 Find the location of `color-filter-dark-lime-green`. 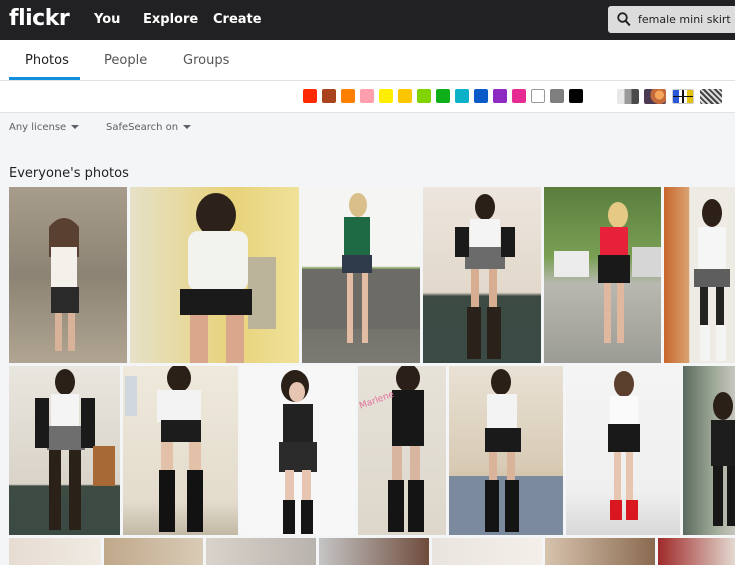

color-filter-dark-lime-green is located at coordinates (443, 96).